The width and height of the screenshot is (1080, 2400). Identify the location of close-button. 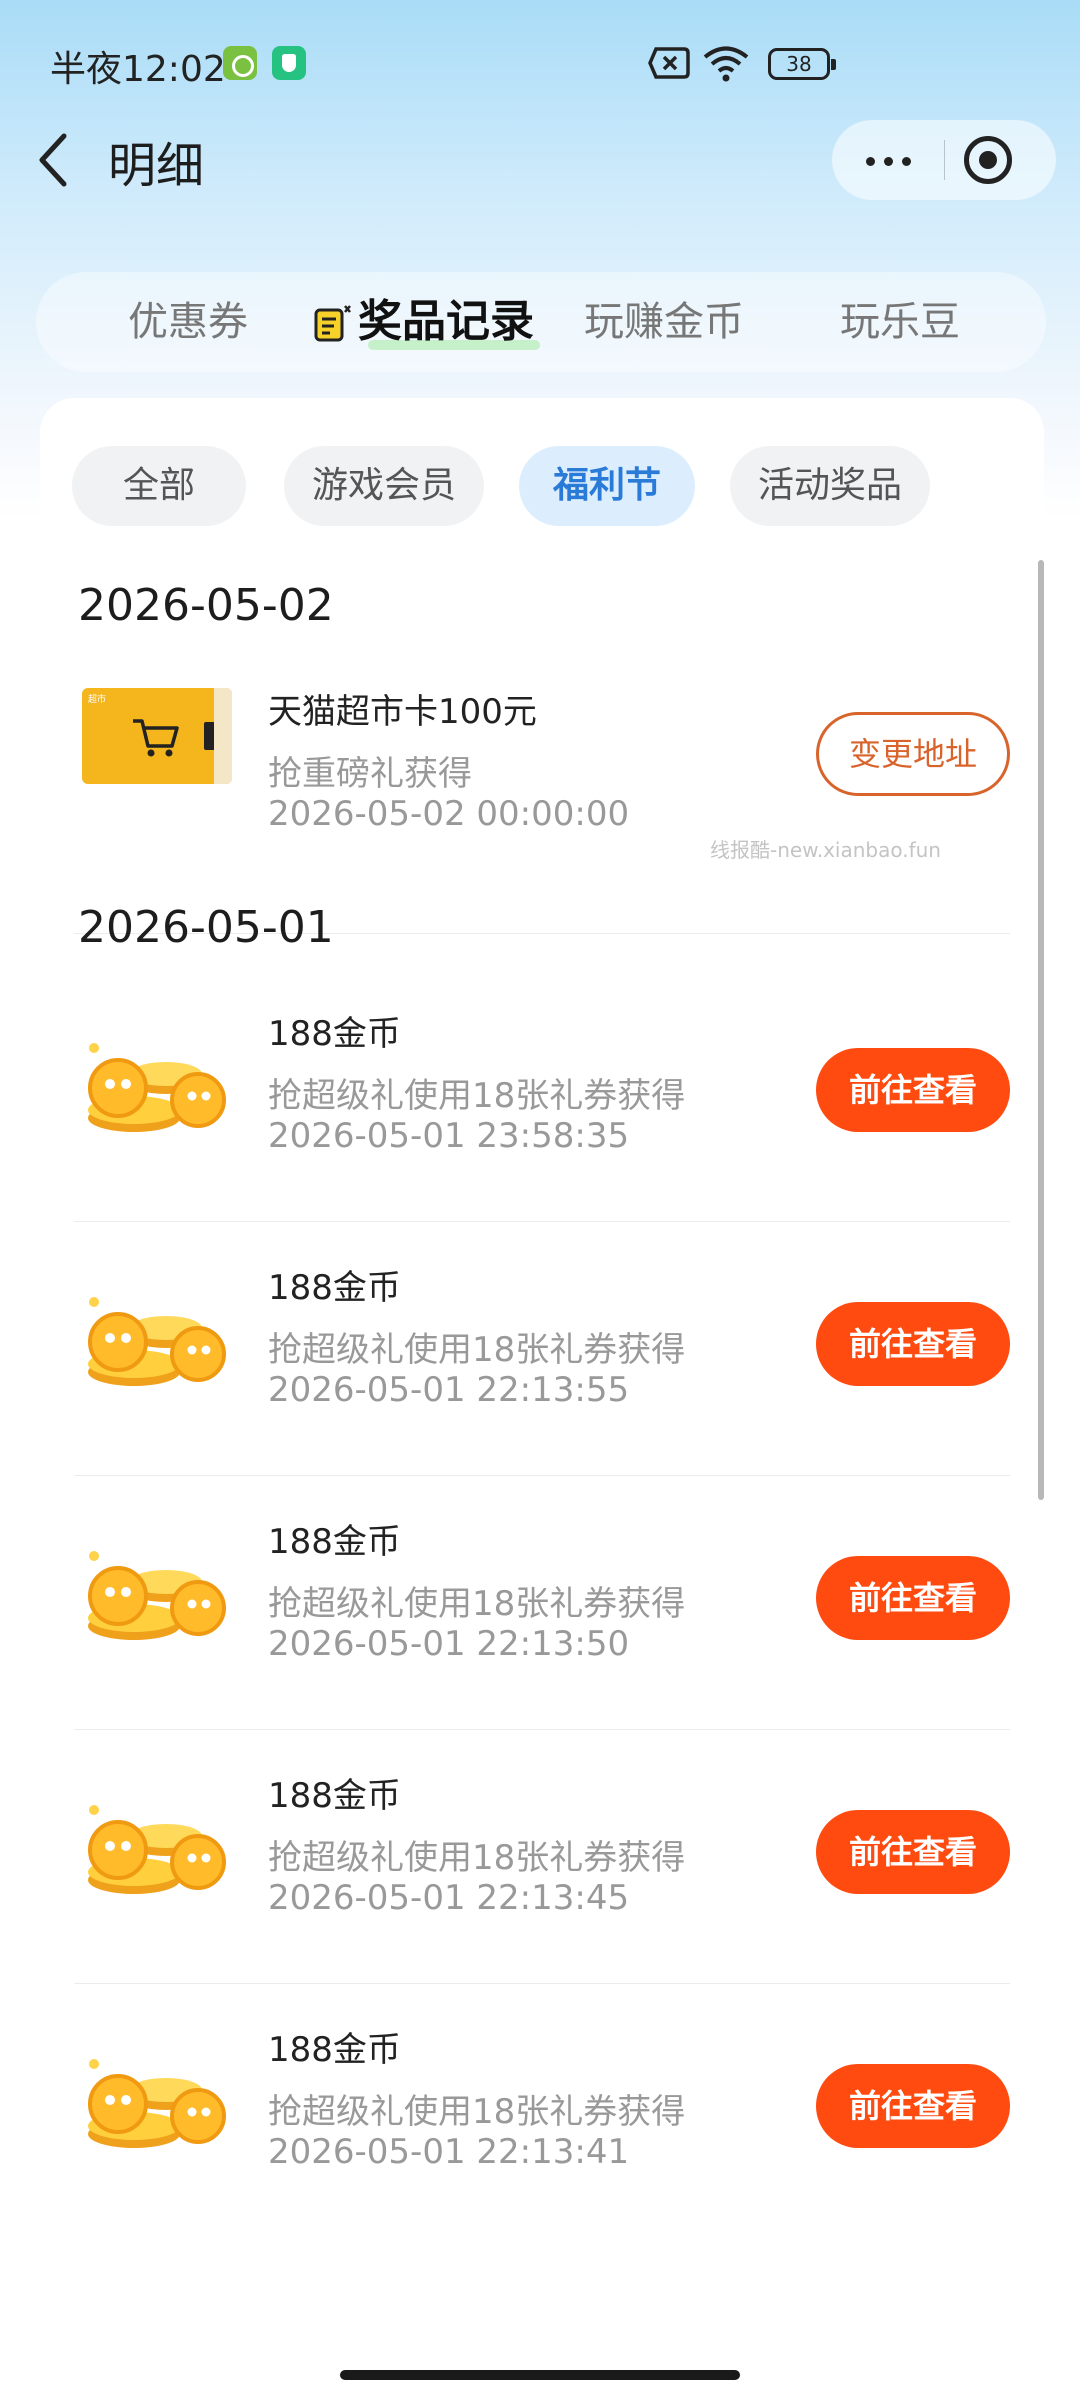
(988, 160).